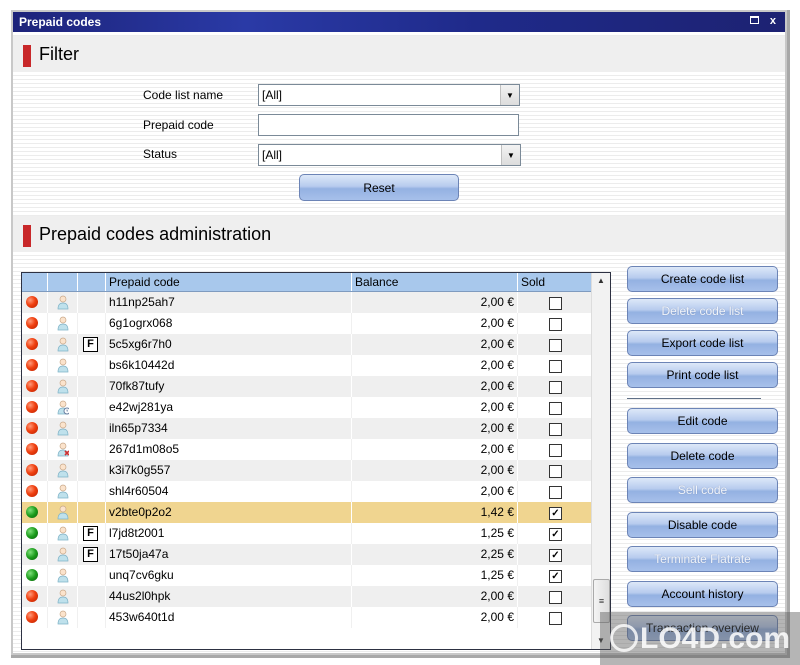 Image resolution: width=800 pixels, height=665 pixels. Describe the element at coordinates (702, 375) in the screenshot. I see `print-code-list-button: Print code list` at that location.